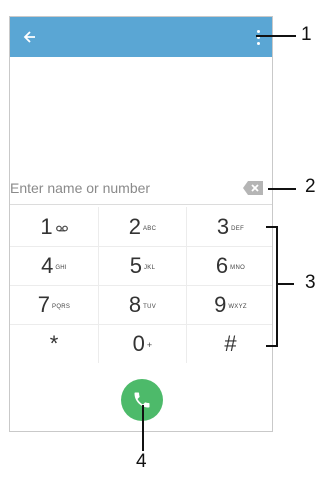 The image size is (328, 477). Describe the element at coordinates (61, 268) in the screenshot. I see `key-letters: GHI` at that location.